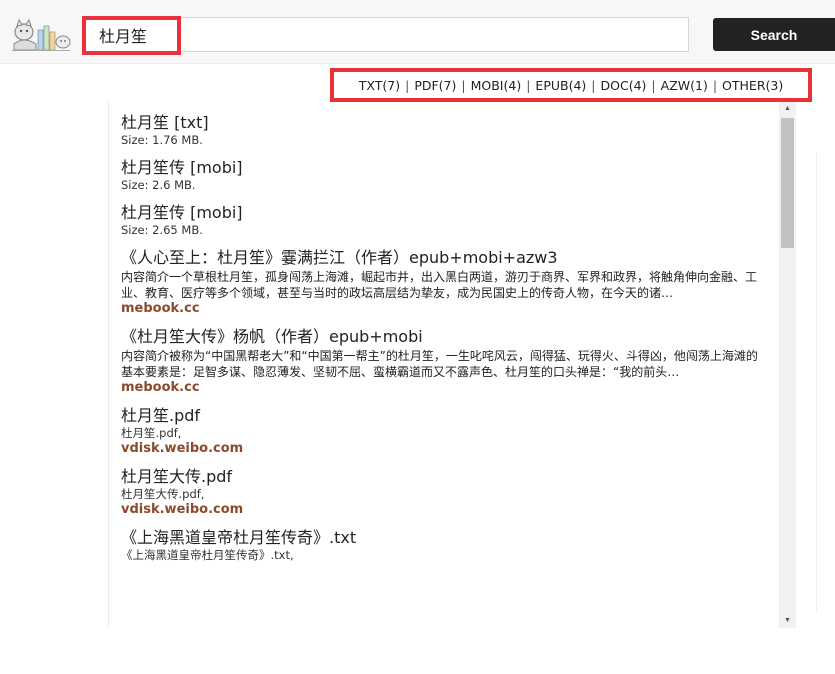 This screenshot has height=674, width=835. I want to click on divider, so click(816, 382).